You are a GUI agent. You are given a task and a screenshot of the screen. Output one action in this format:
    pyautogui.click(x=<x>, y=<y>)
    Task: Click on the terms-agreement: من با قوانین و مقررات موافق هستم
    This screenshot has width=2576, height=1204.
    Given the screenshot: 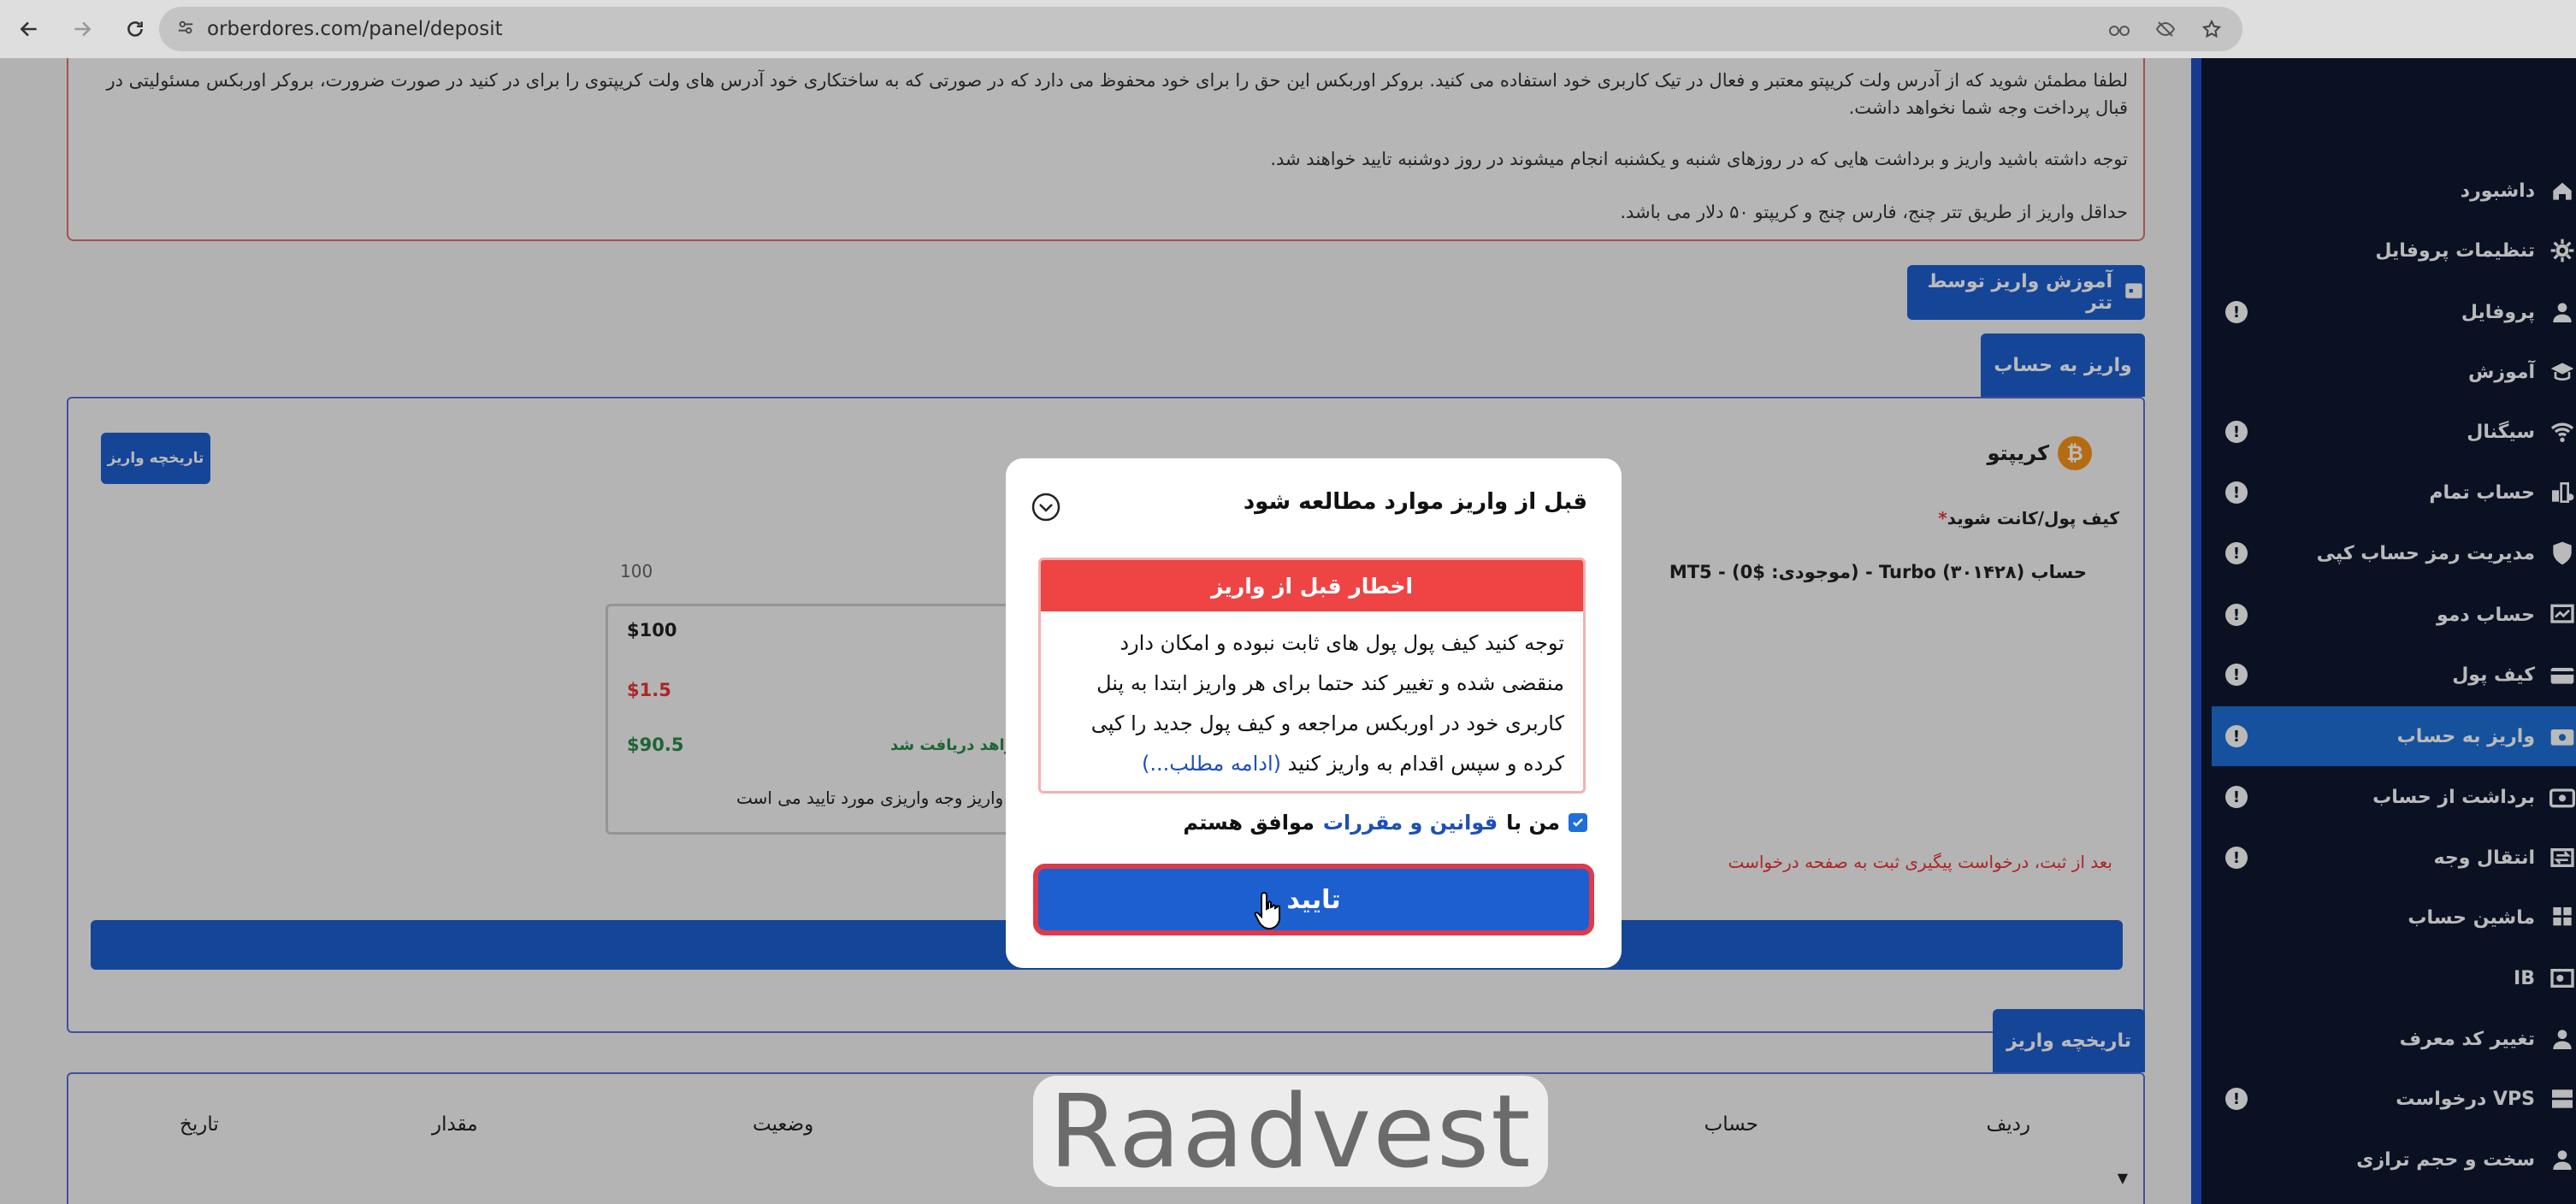 What is the action you would take?
    pyautogui.click(x=1385, y=823)
    